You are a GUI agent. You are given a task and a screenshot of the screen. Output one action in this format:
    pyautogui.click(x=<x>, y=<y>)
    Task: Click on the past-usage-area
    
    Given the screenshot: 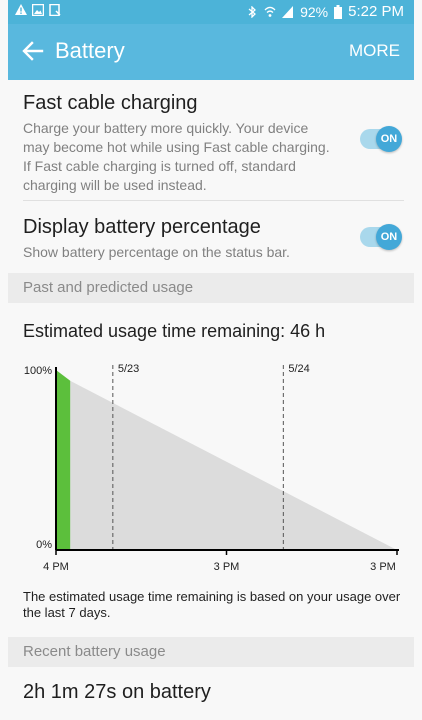 What is the action you would take?
    pyautogui.click(x=63, y=460)
    